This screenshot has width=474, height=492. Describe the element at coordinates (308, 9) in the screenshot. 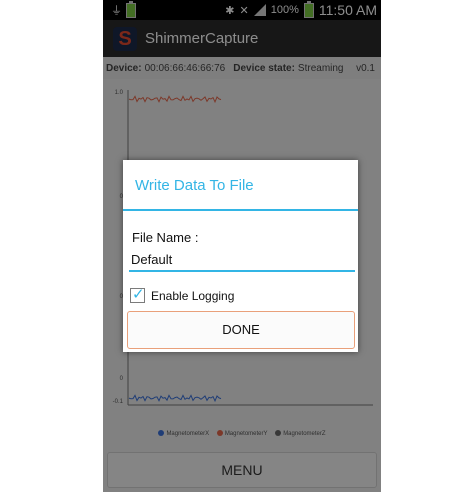

I see `battery-icon` at that location.